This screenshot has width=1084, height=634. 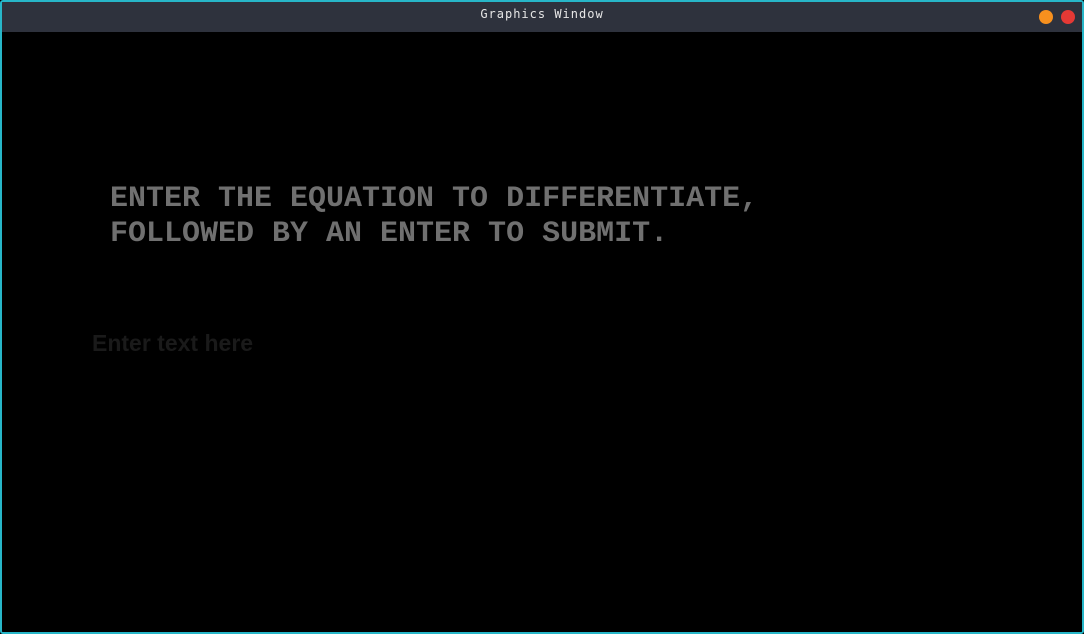 What do you see at coordinates (1046, 17) in the screenshot?
I see `minimize-icon` at bounding box center [1046, 17].